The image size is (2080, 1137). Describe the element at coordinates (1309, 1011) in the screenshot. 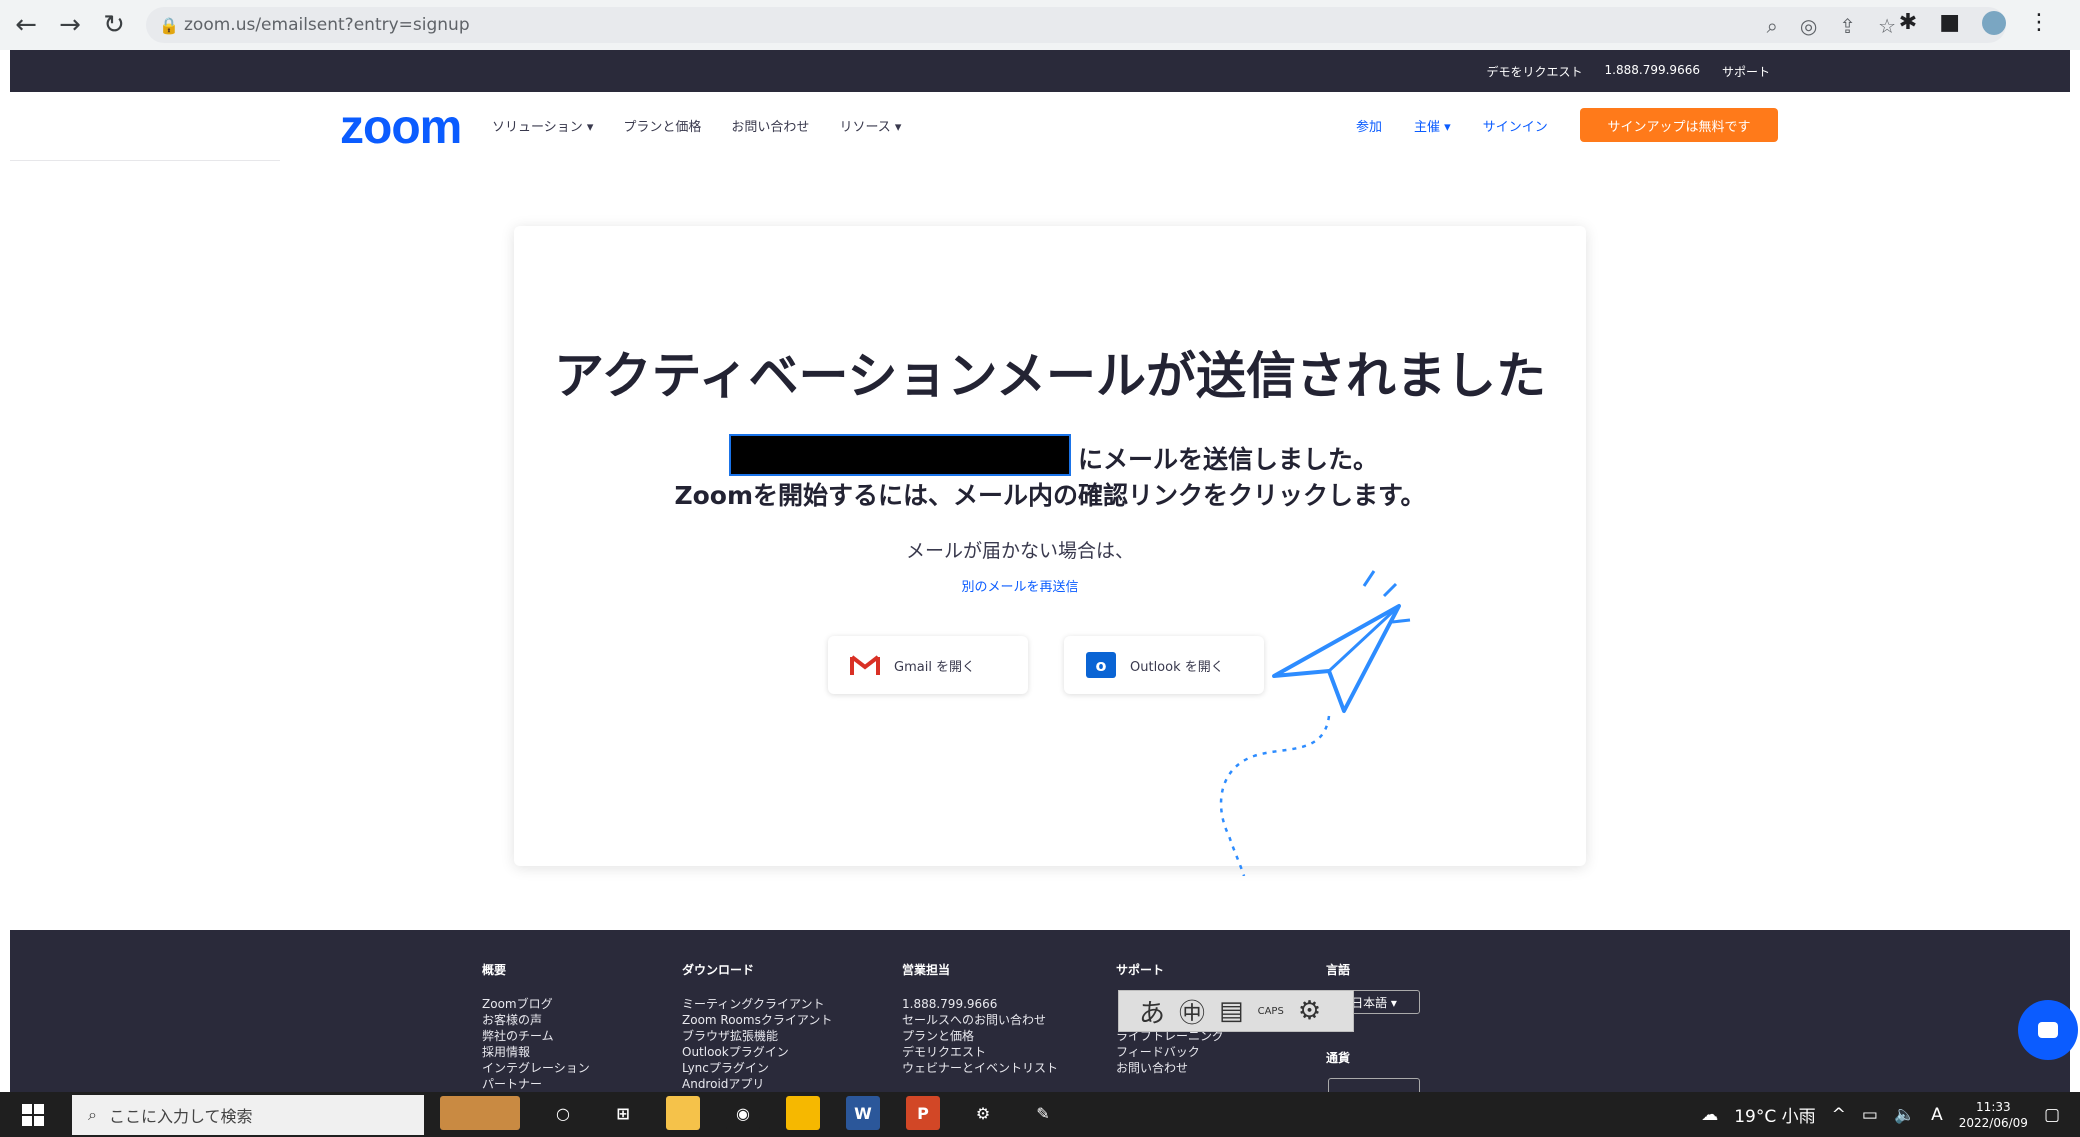

I see `ime-settings-icon: ⚙` at that location.